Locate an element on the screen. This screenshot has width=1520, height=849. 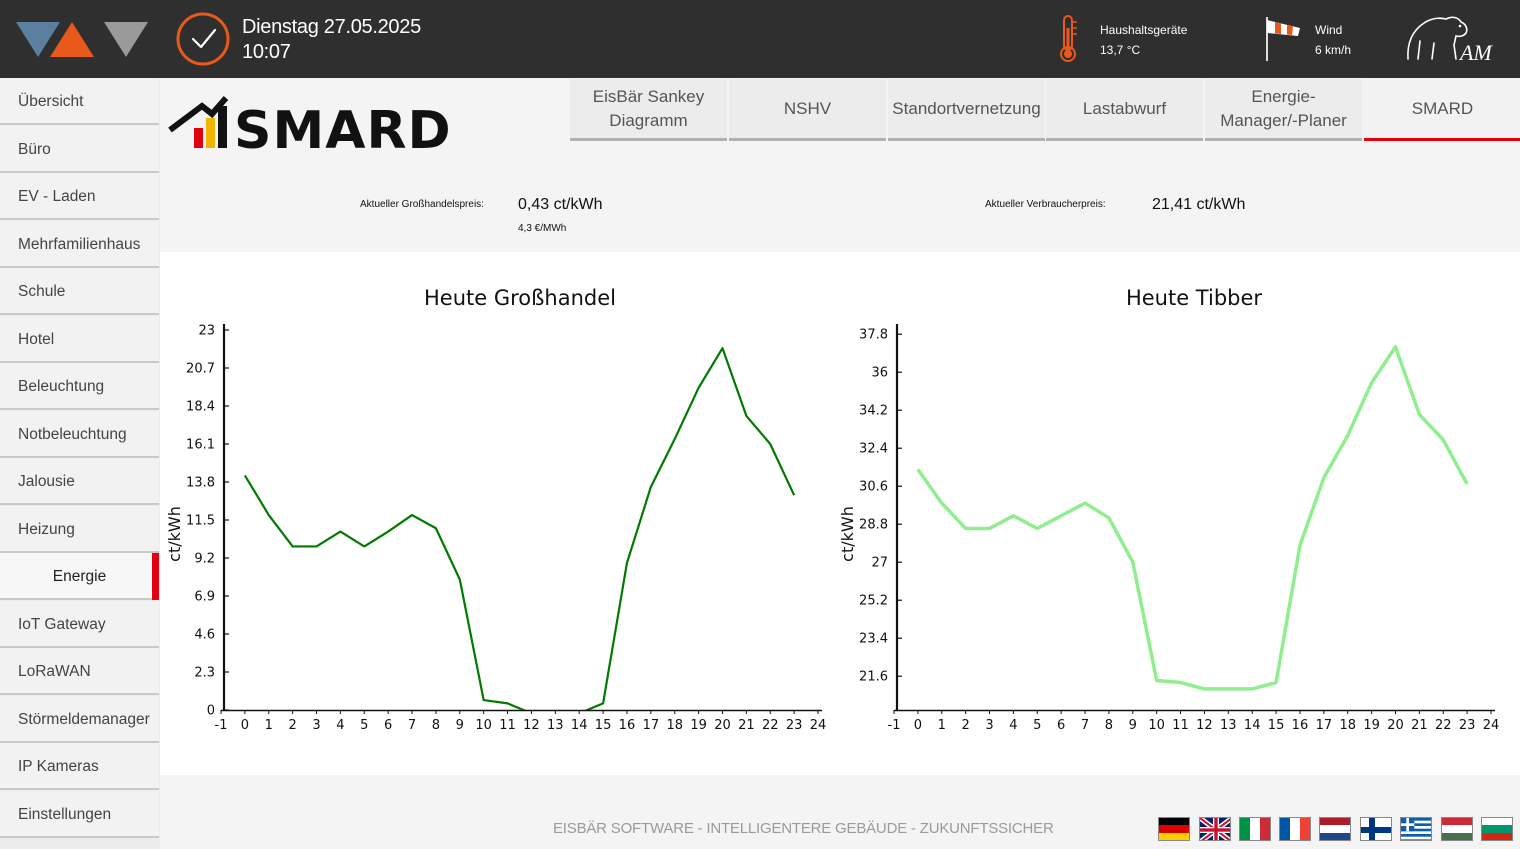
sidebar-item-beleuchtung: Beleuchtung is located at coordinates (79, 386).